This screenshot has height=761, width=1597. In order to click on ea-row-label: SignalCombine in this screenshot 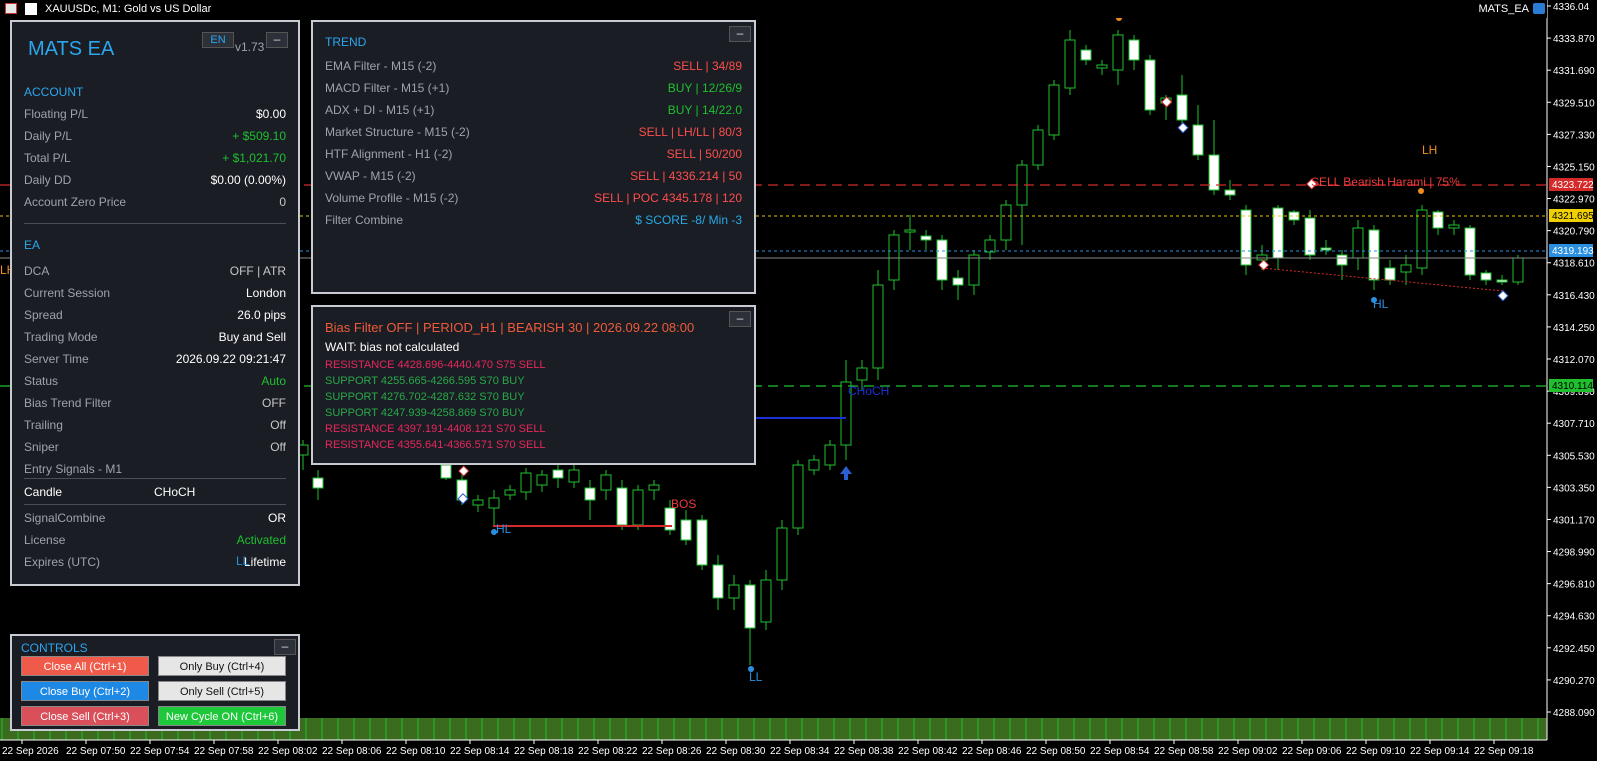, I will do `click(65, 518)`.